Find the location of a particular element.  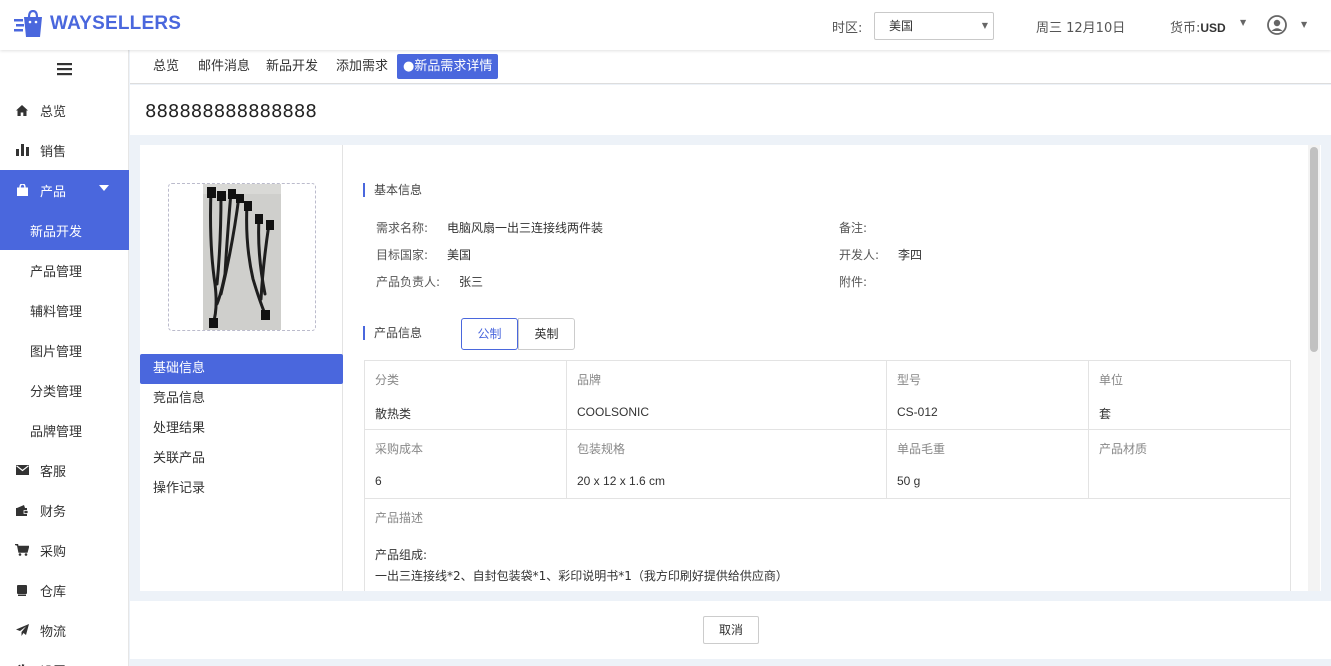

imperial-toggle-button: 英制 is located at coordinates (546, 334).